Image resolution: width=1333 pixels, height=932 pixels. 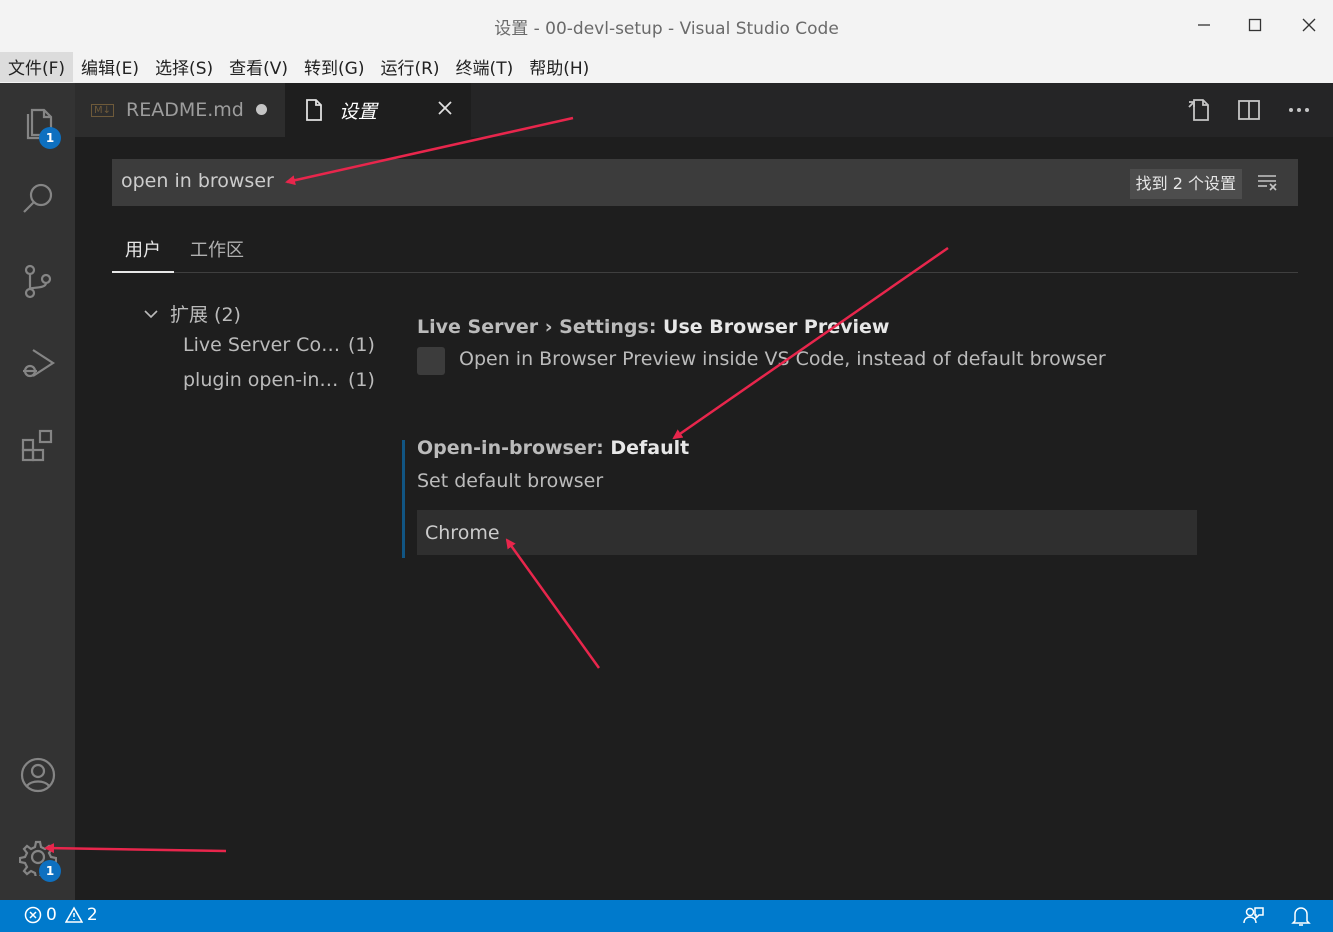 I want to click on tab-readme-label: README.md, so click(x=185, y=110).